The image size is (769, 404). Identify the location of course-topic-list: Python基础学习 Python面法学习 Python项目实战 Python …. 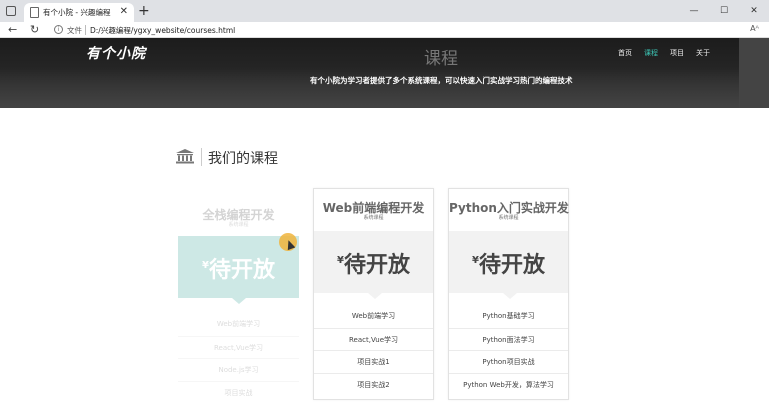
(508, 350).